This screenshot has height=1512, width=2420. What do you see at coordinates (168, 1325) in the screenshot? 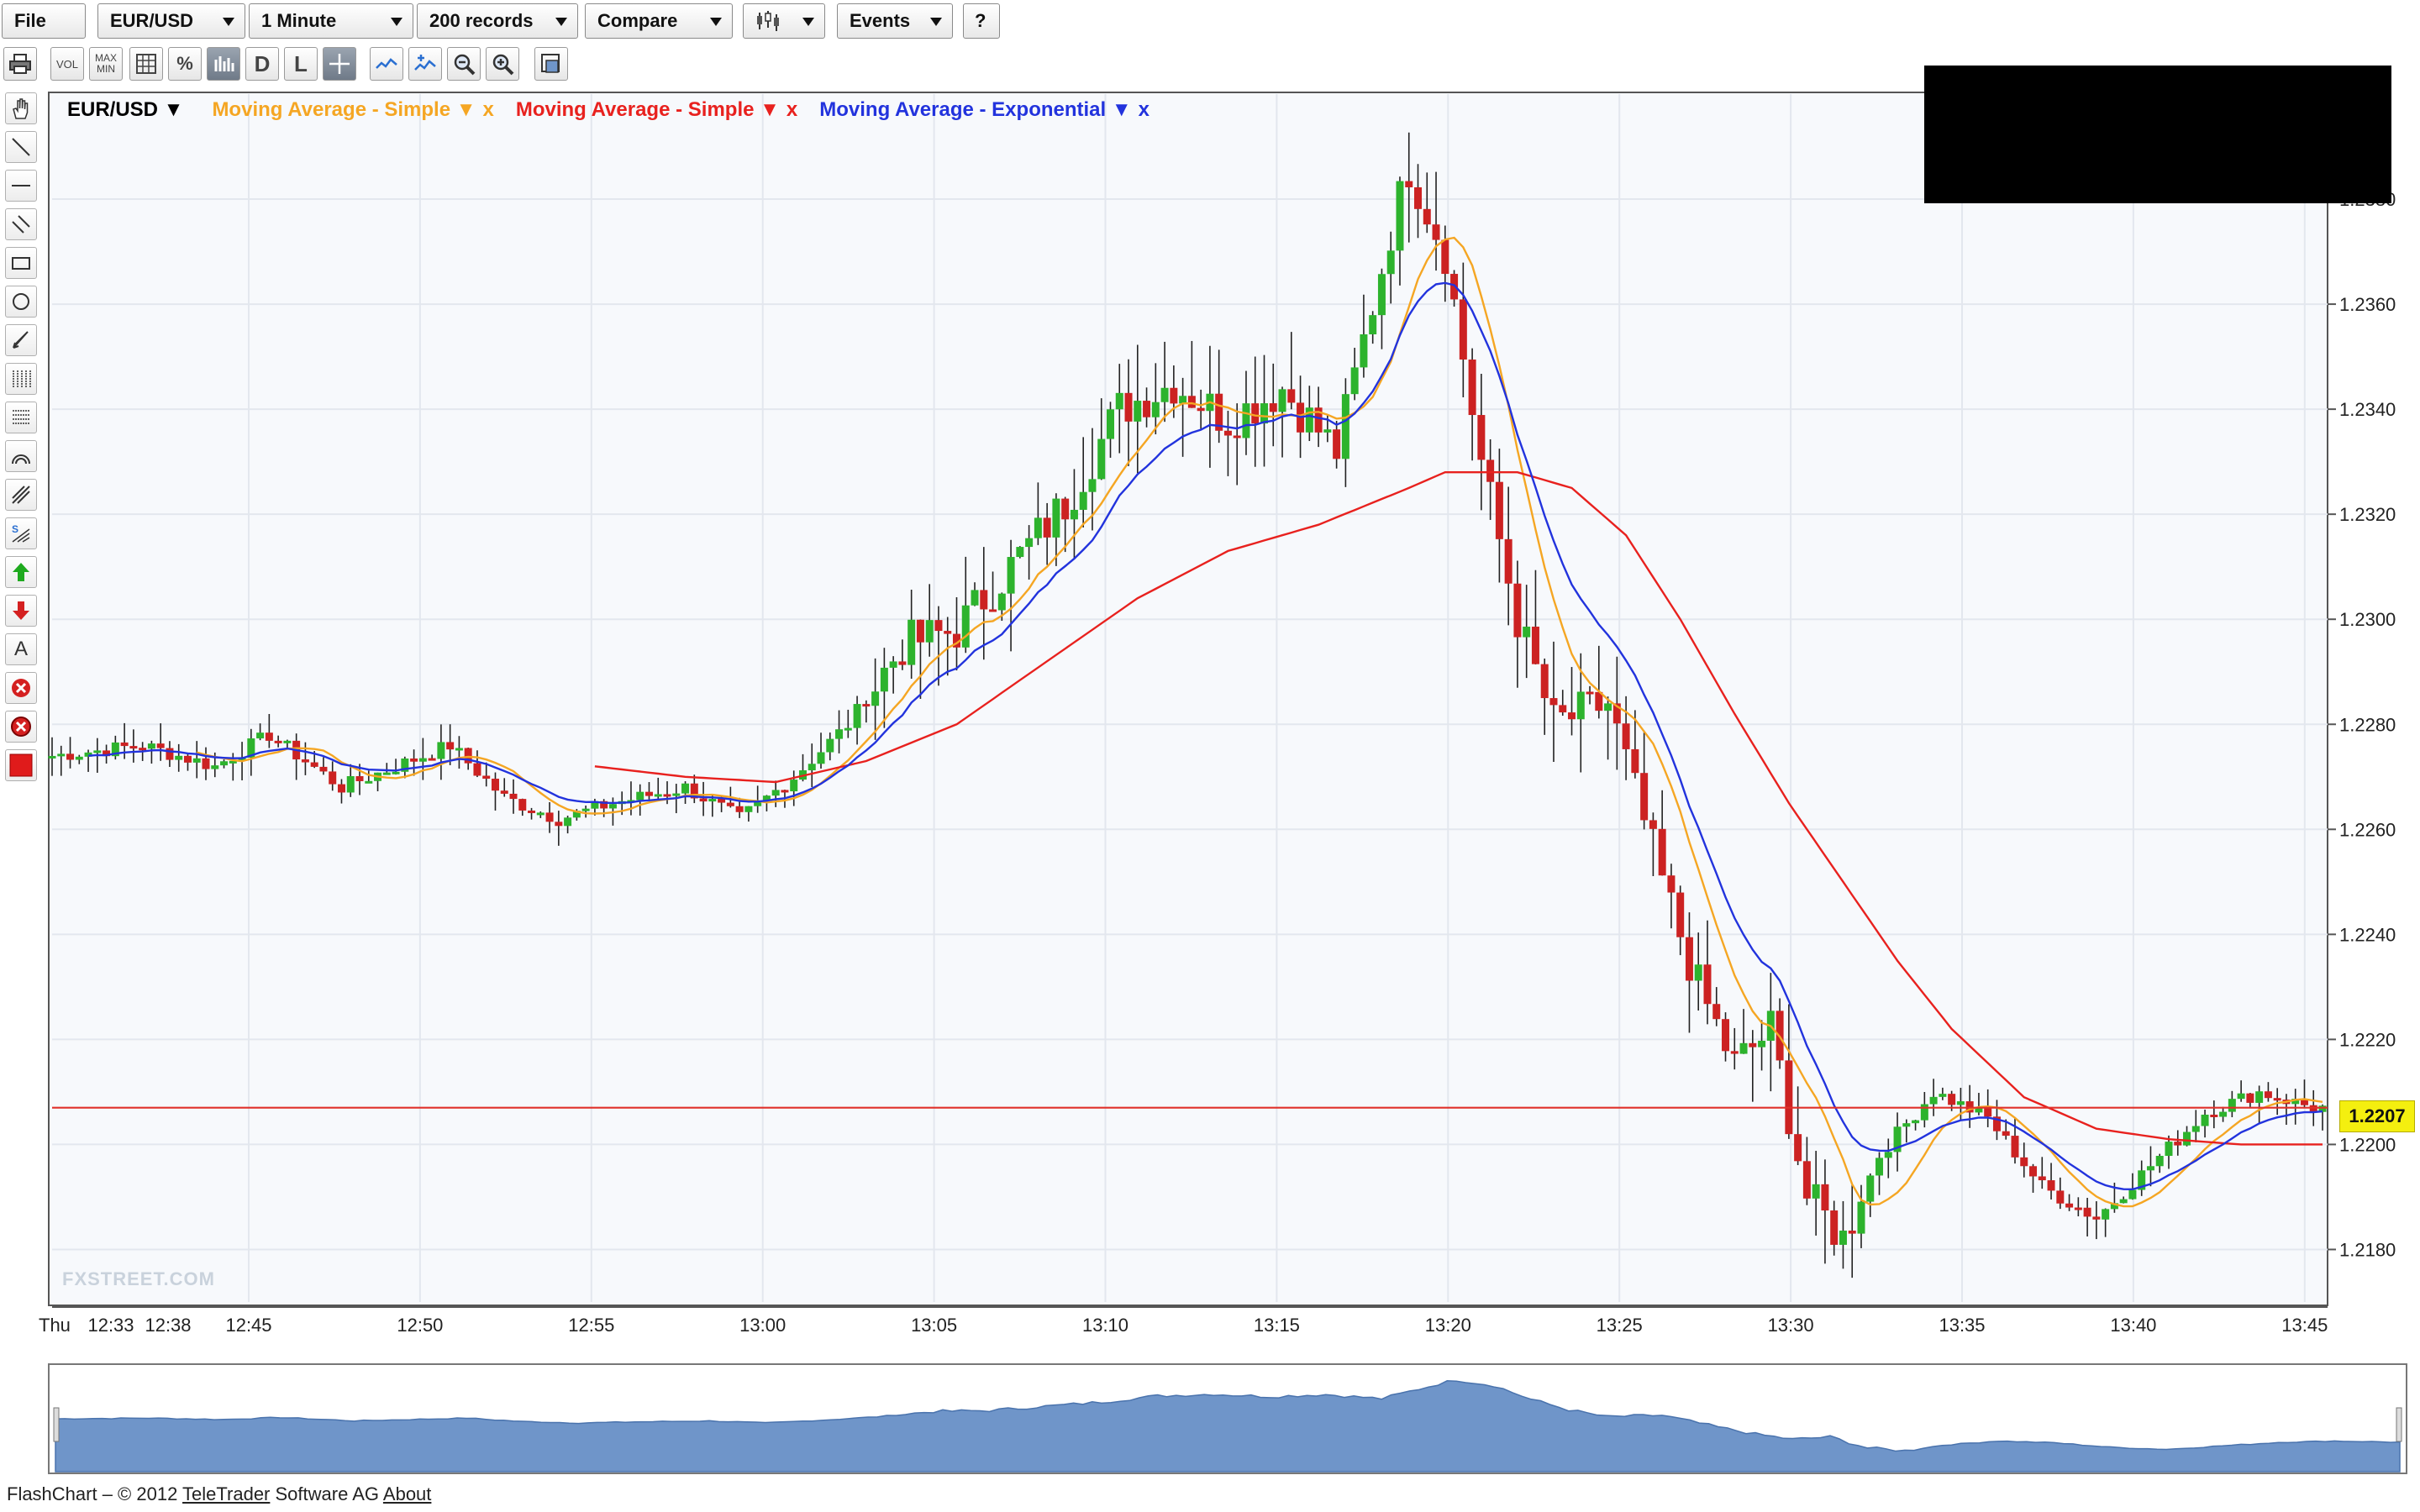
I see `x-tick-label: 12:38` at bounding box center [168, 1325].